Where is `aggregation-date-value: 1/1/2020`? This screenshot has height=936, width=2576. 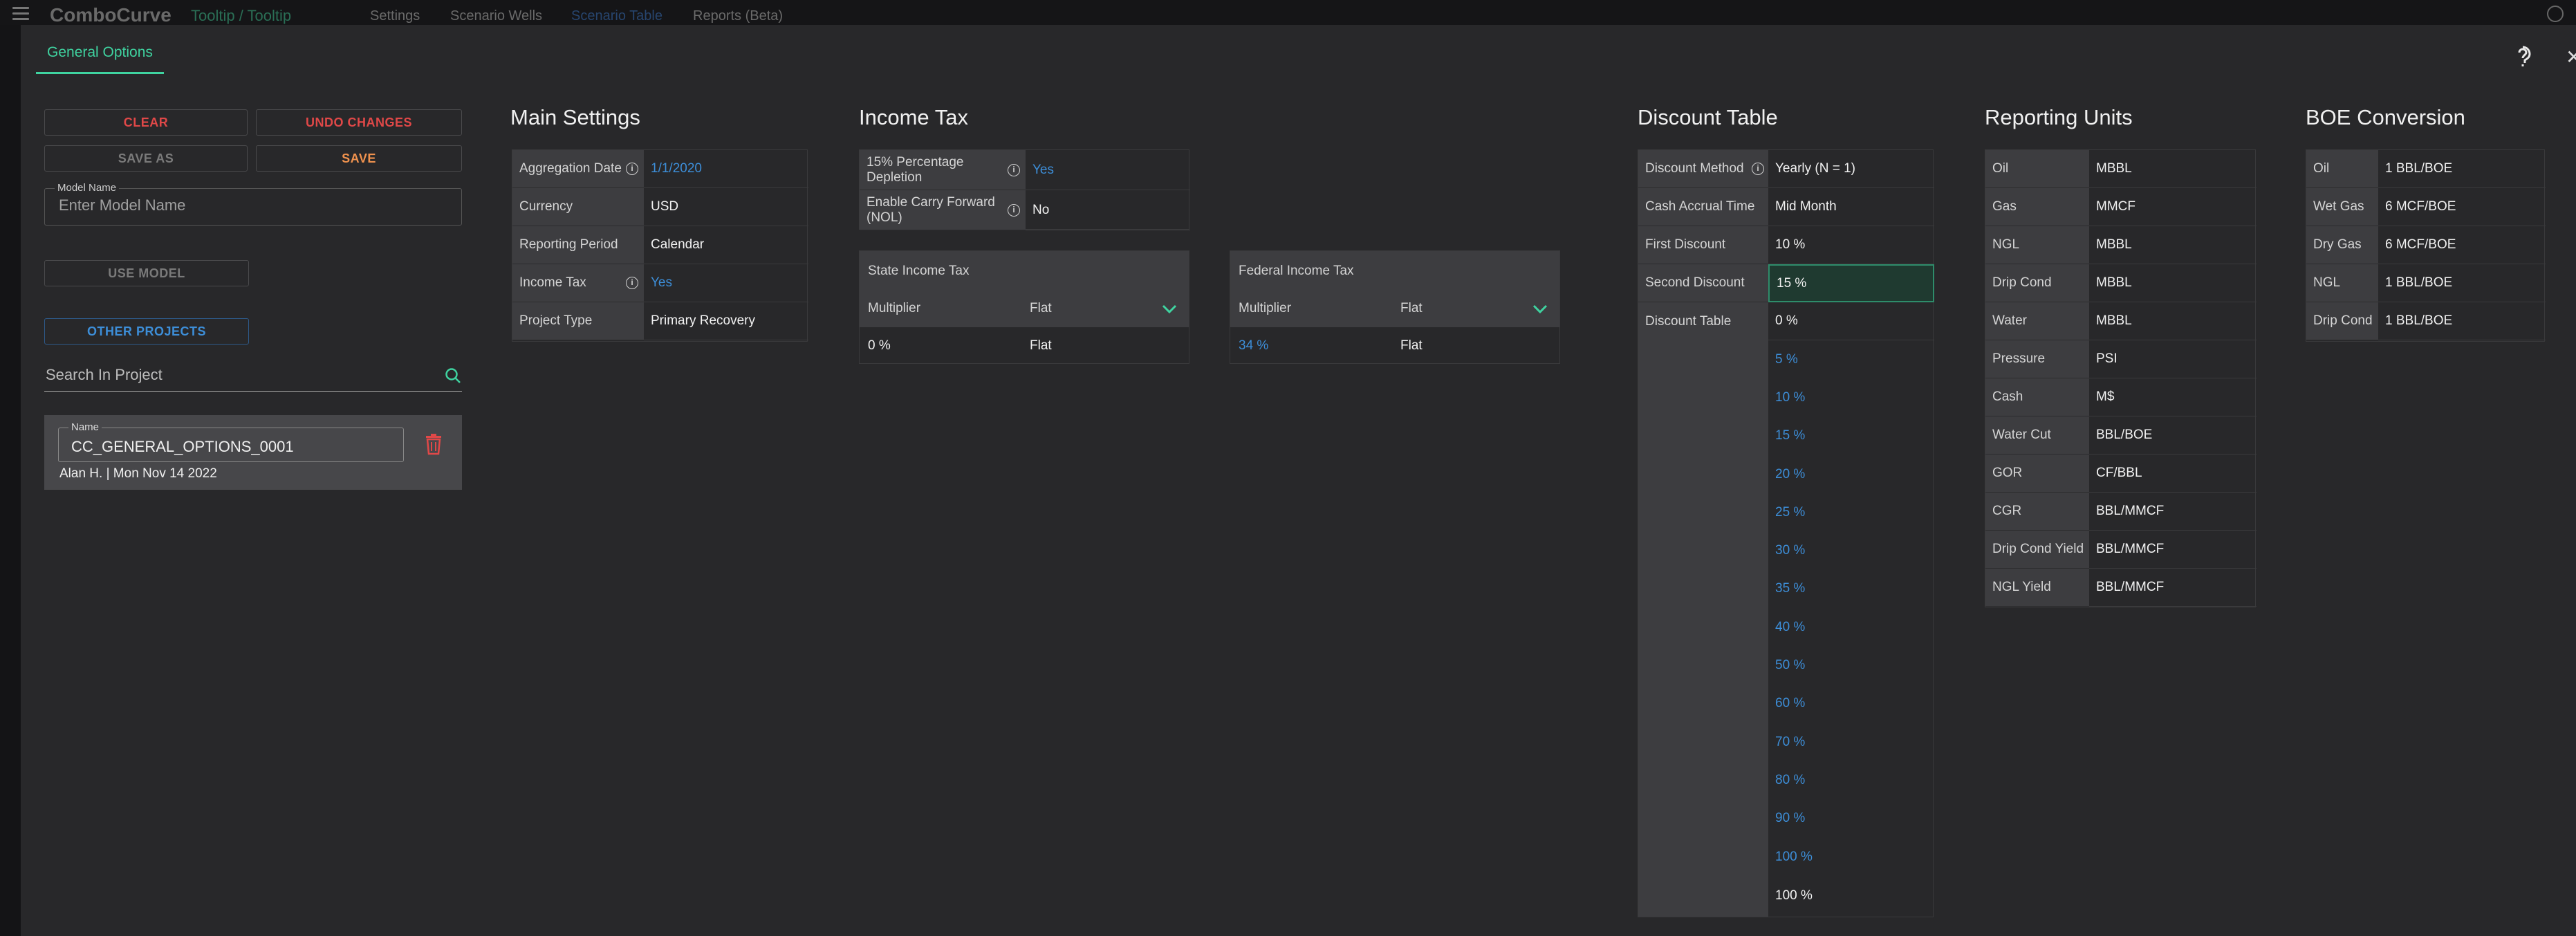
aggregation-date-value: 1/1/2020 is located at coordinates (726, 169).